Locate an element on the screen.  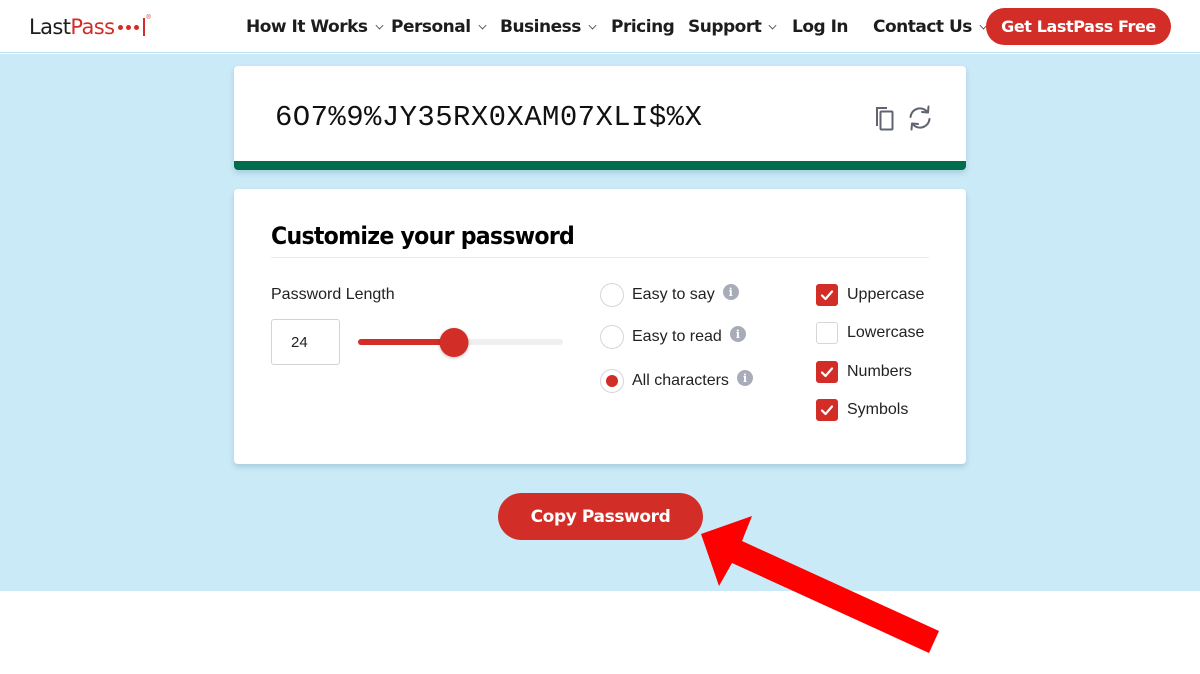
checkbox-label: Numbers is located at coordinates (879, 371).